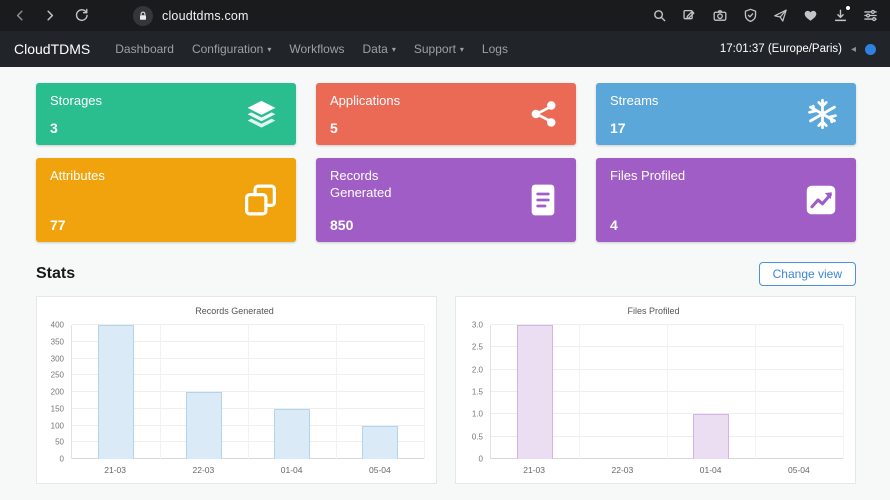  Describe the element at coordinates (205, 16) in the screenshot. I see `url-text: cloudtdms.com` at that location.